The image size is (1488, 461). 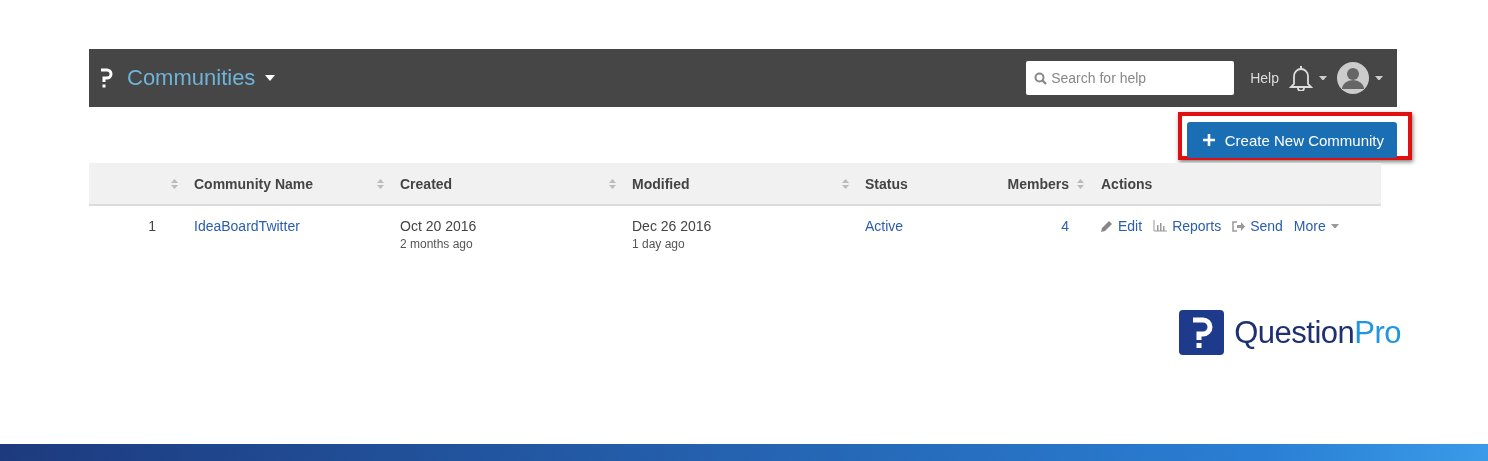 I want to click on edit-link: Edit, so click(x=1121, y=226).